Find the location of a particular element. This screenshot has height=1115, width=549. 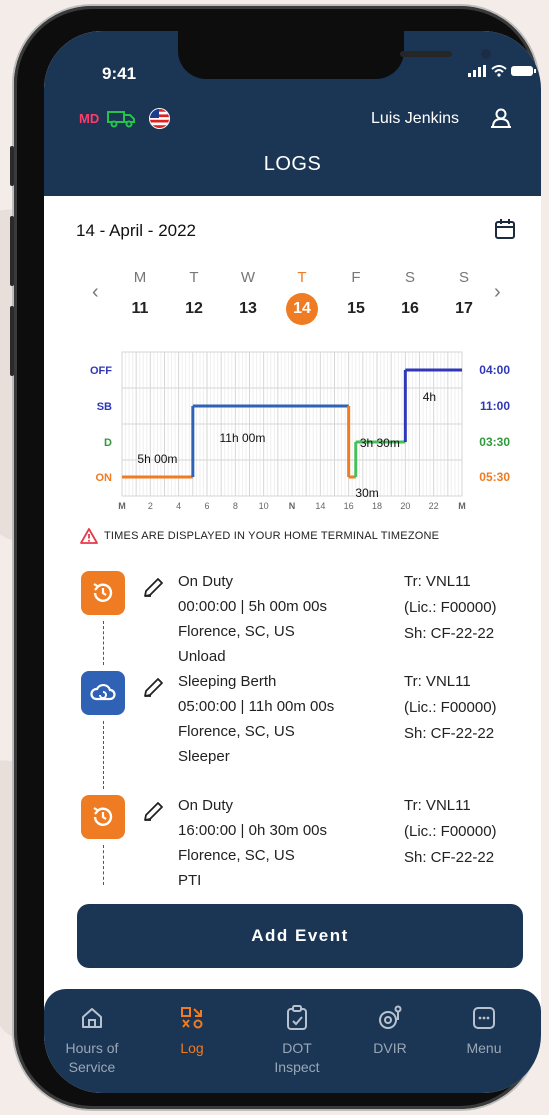

menu-icon is located at coordinates (484, 1018).